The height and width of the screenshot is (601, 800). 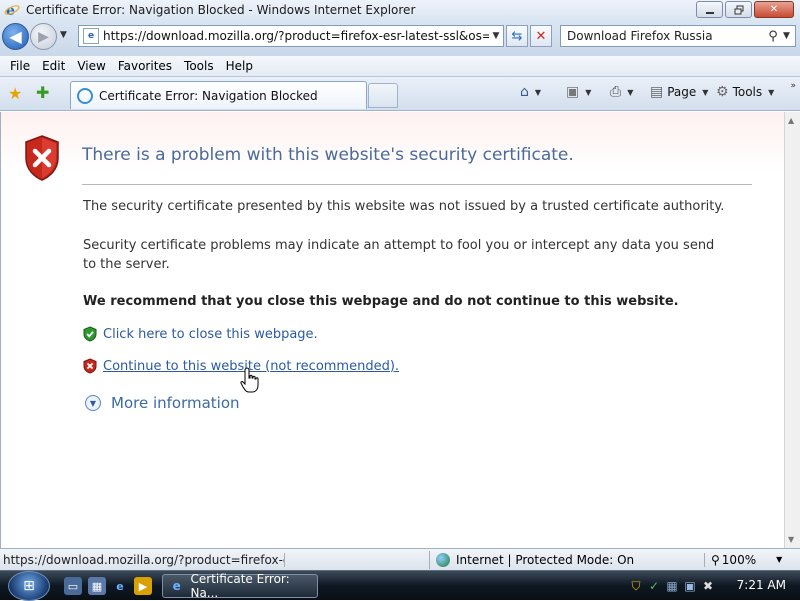 What do you see at coordinates (15, 93) in the screenshot?
I see `favorites-star-icon: ★` at bounding box center [15, 93].